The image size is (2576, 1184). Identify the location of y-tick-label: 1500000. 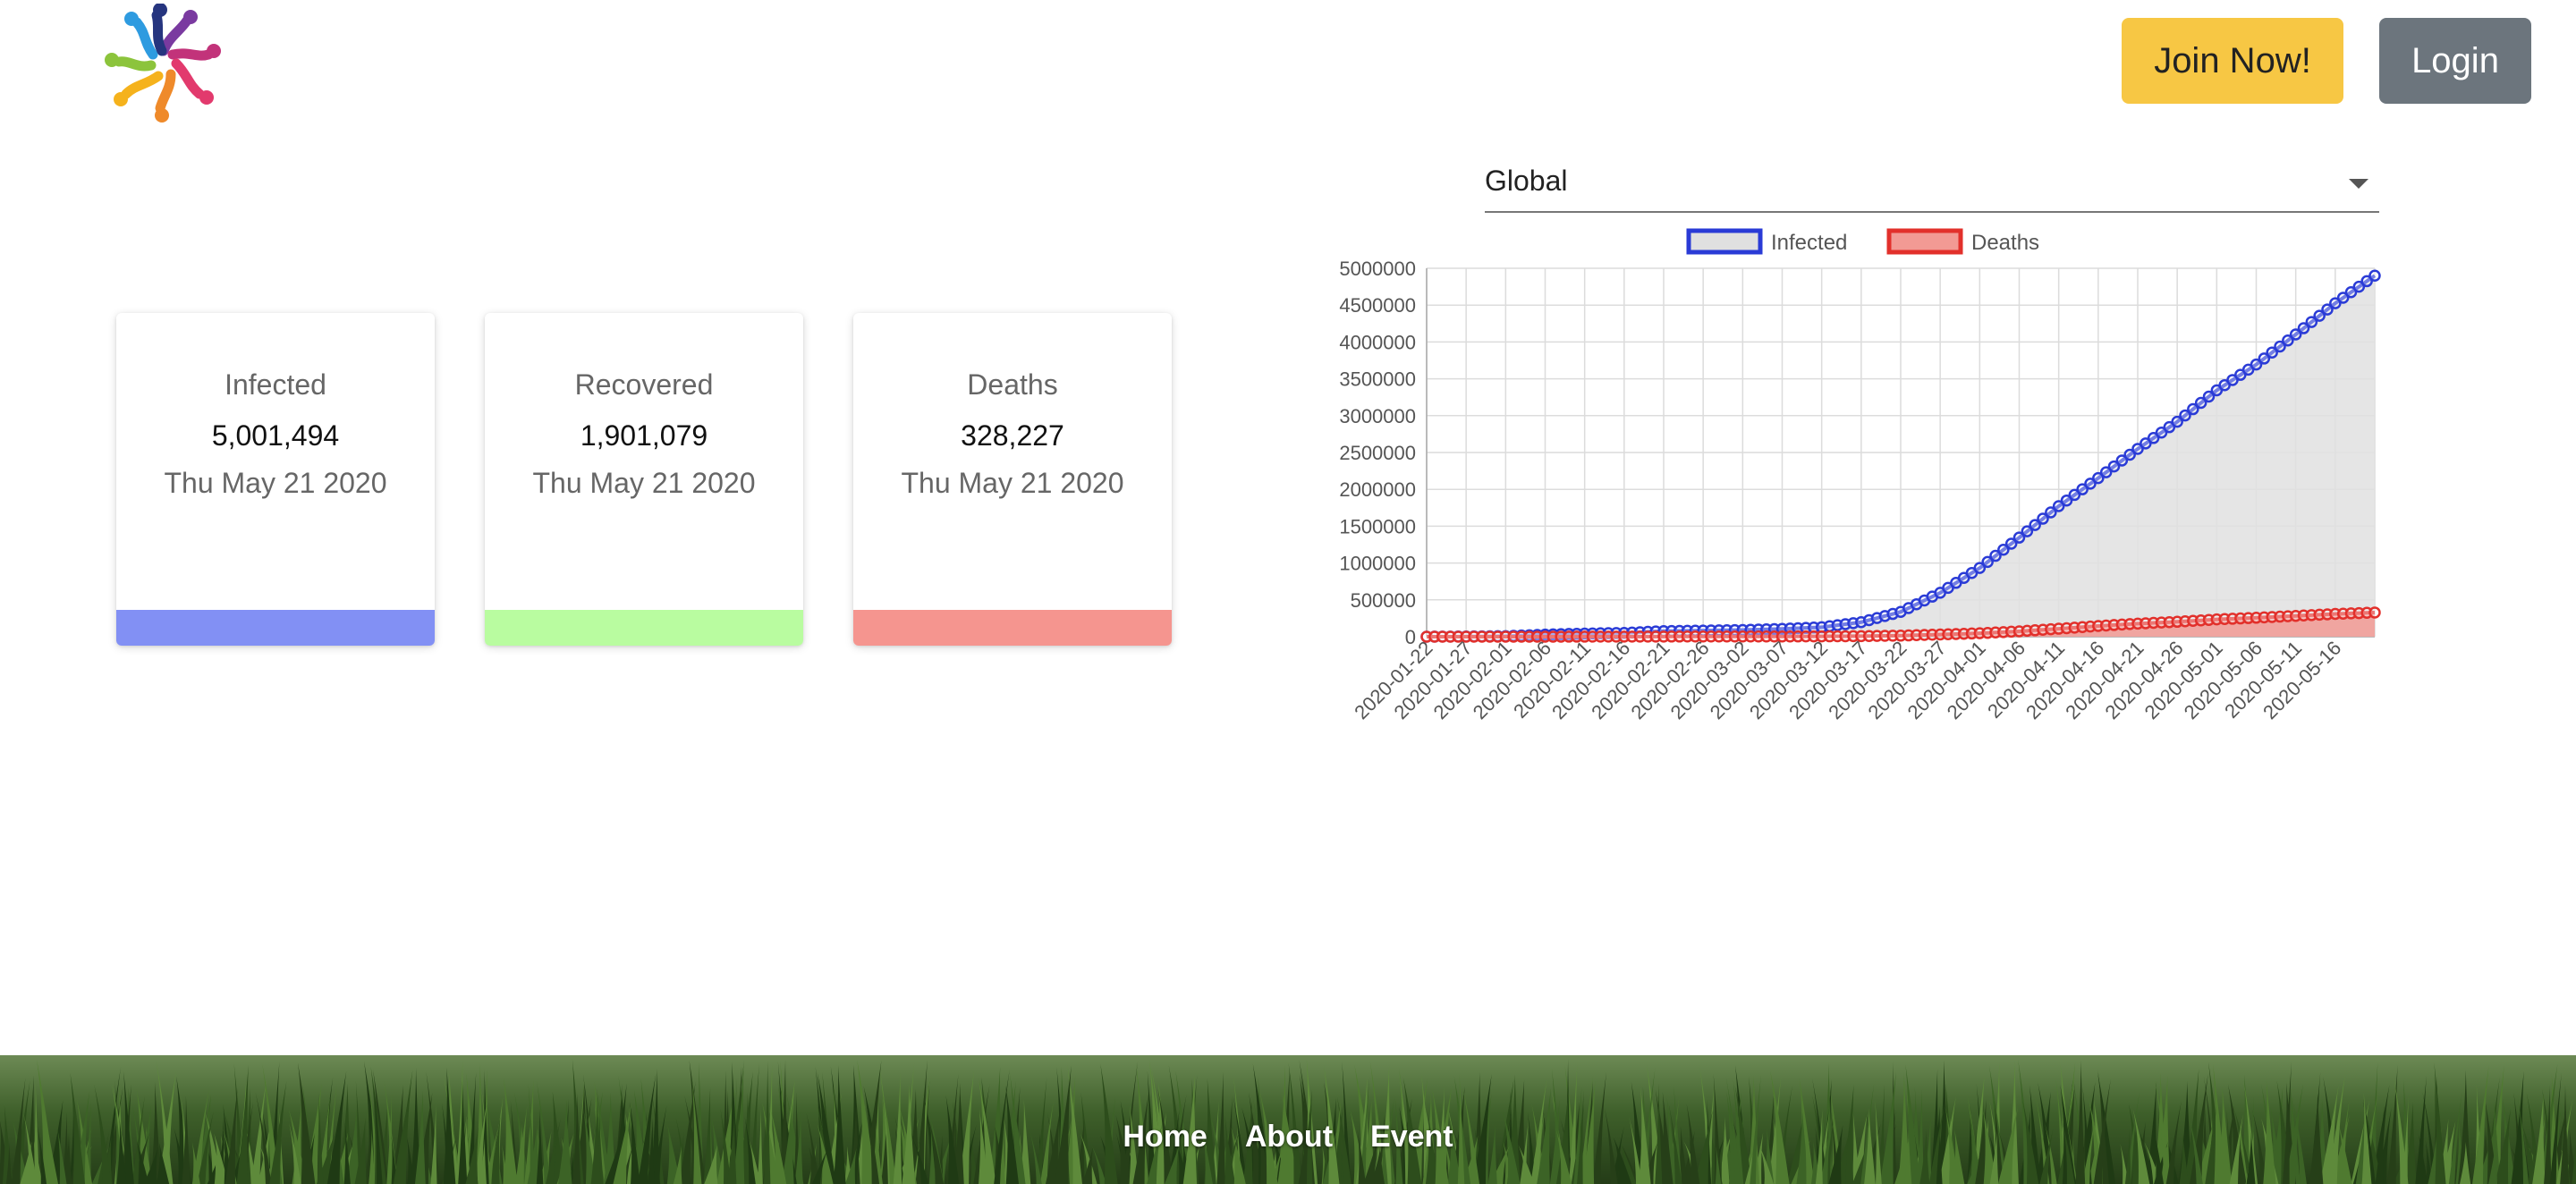
(1377, 526).